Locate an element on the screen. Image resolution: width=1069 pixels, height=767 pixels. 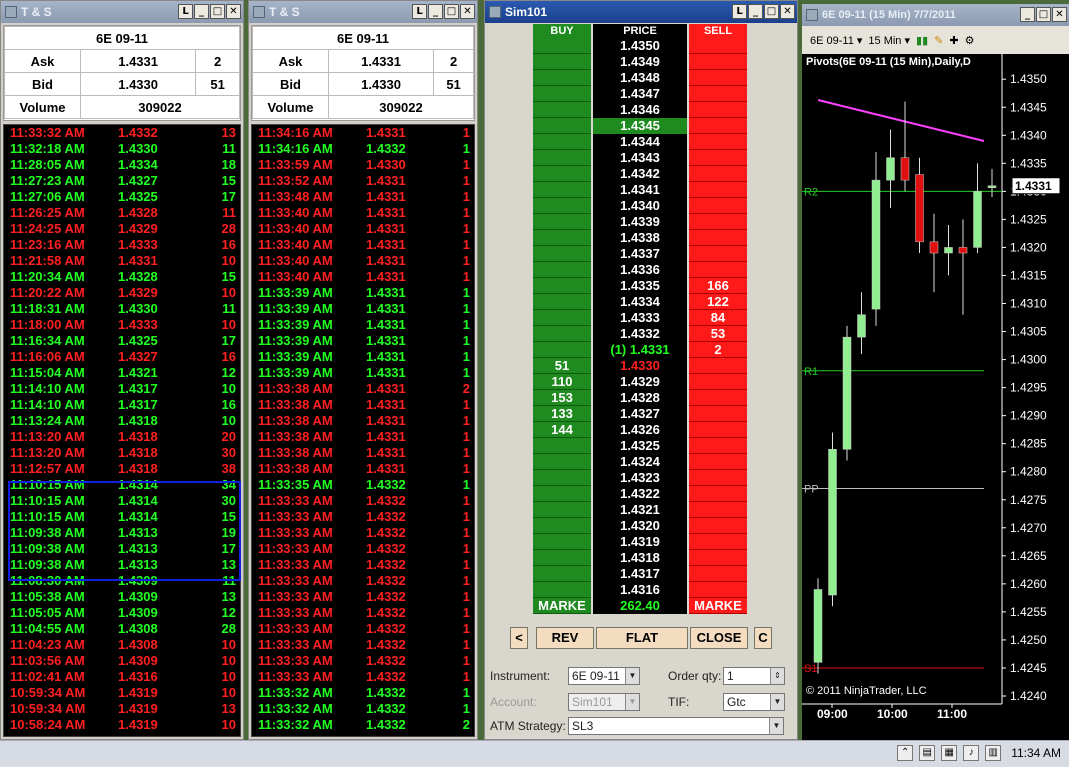
order-qty-stepper: 1 ⇕ is located at coordinates (754, 676).